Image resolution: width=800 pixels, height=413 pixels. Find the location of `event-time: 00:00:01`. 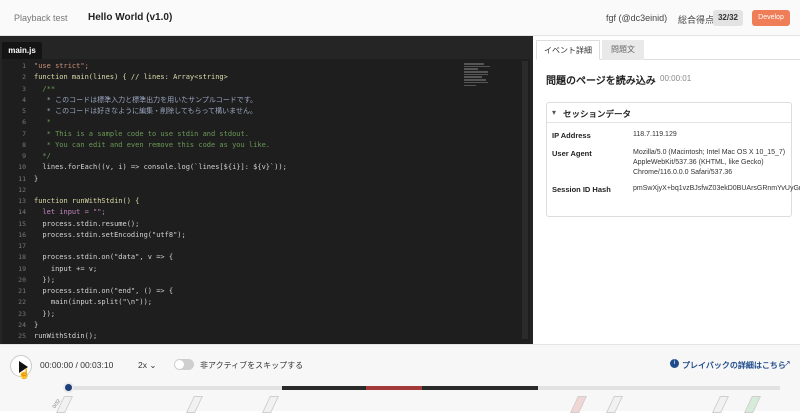

event-time: 00:00:01 is located at coordinates (676, 78).